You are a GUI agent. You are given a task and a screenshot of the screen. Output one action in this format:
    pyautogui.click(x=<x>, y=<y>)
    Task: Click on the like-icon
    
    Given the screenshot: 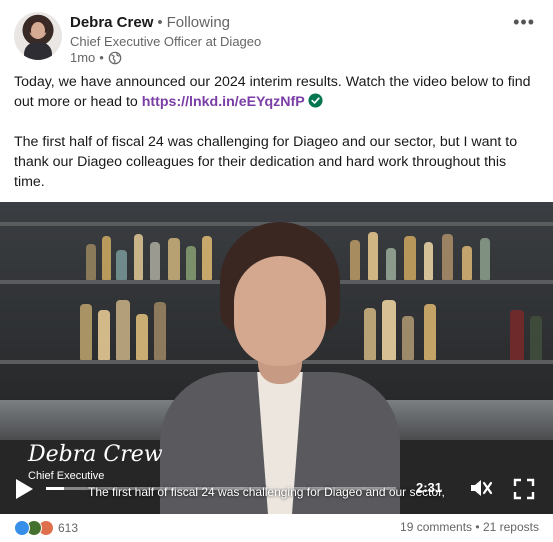 What is the action you would take?
    pyautogui.click(x=22, y=528)
    